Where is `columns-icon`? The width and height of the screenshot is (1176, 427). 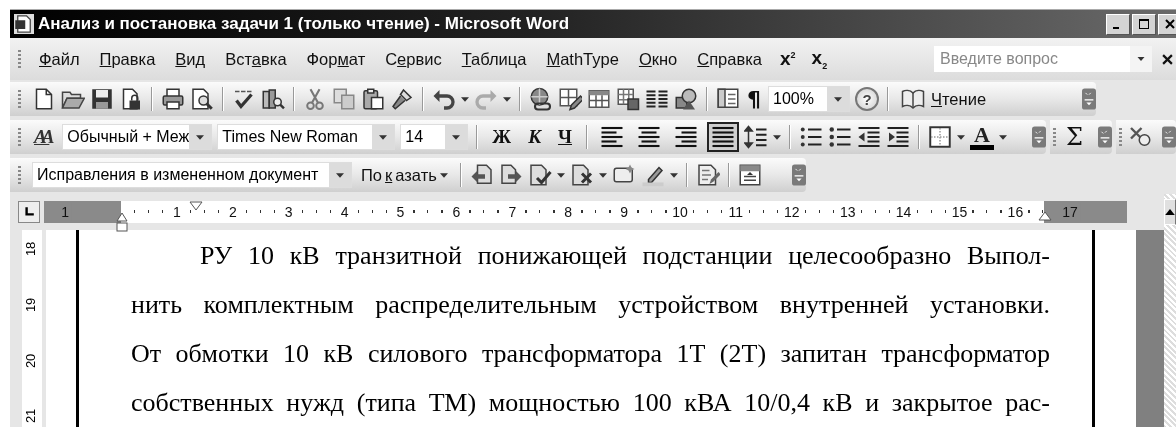
columns-icon is located at coordinates (657, 99).